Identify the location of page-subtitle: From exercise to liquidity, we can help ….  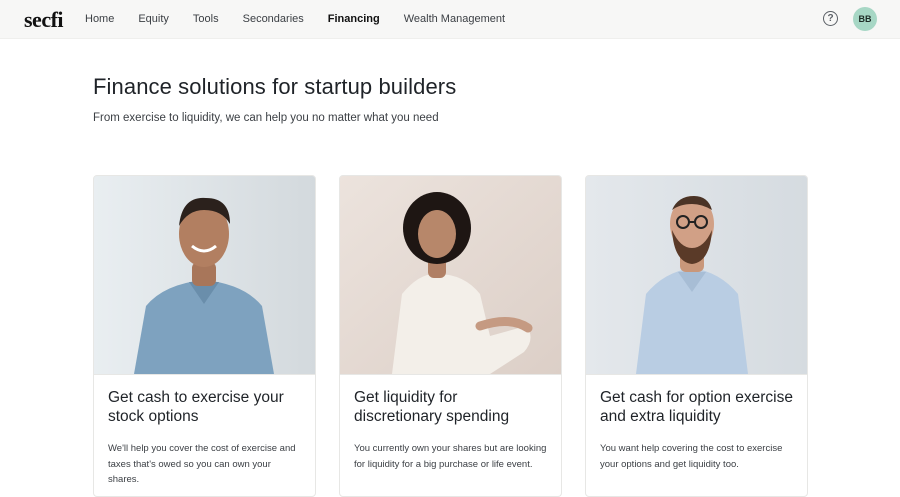
(266, 118).